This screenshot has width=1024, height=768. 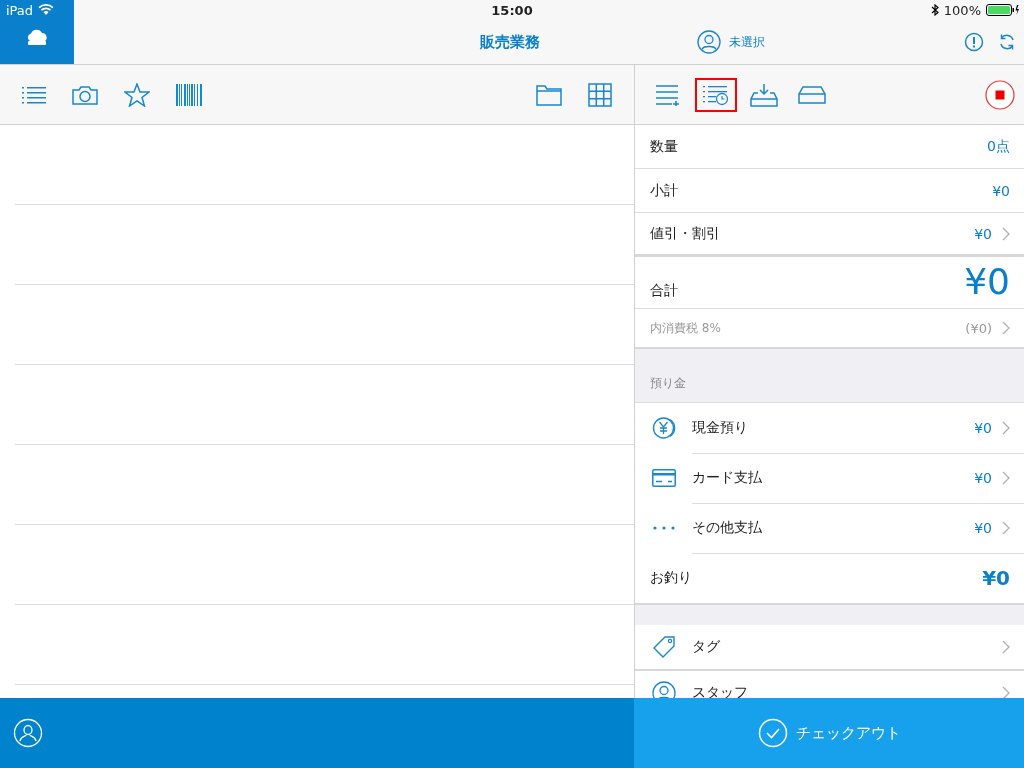 What do you see at coordinates (34, 94) in the screenshot?
I see `list-icon` at bounding box center [34, 94].